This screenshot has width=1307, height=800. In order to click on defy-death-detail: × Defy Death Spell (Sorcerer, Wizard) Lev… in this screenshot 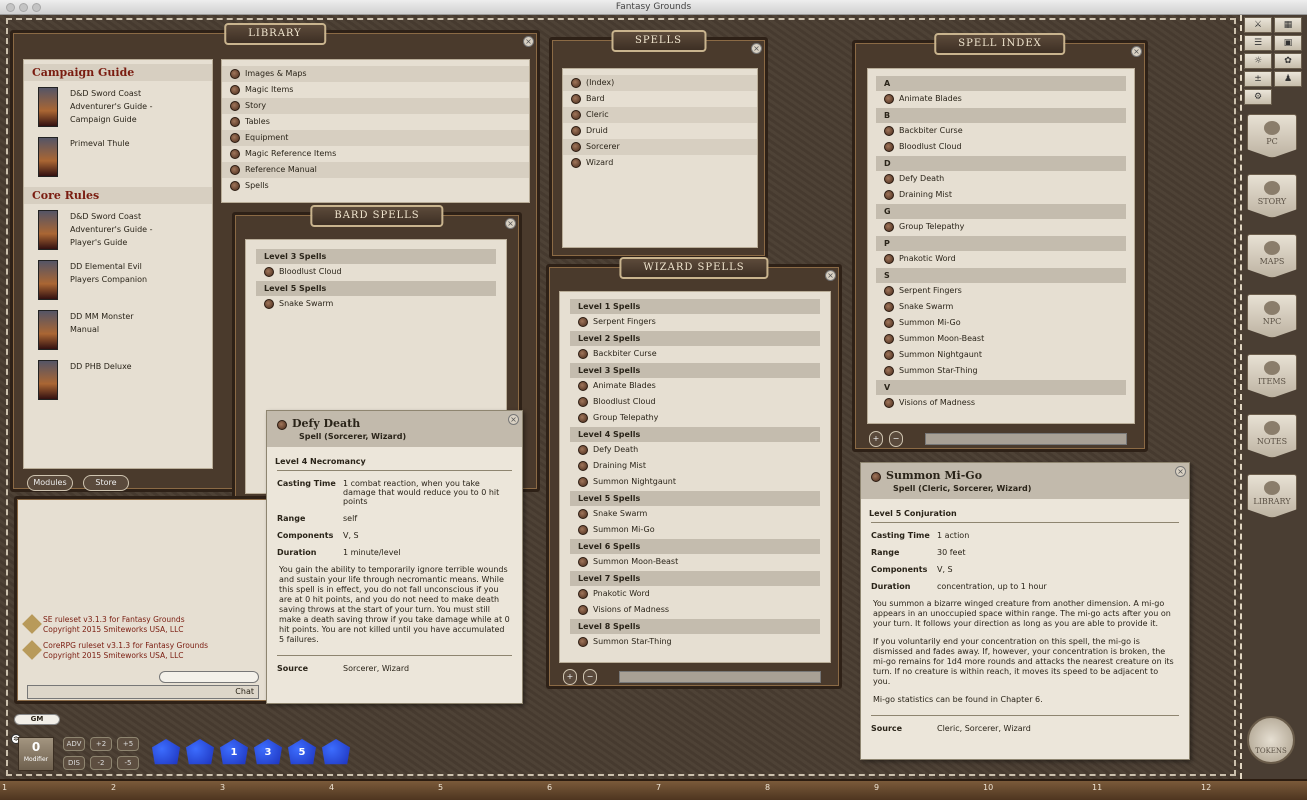, I will do `click(394, 557)`.